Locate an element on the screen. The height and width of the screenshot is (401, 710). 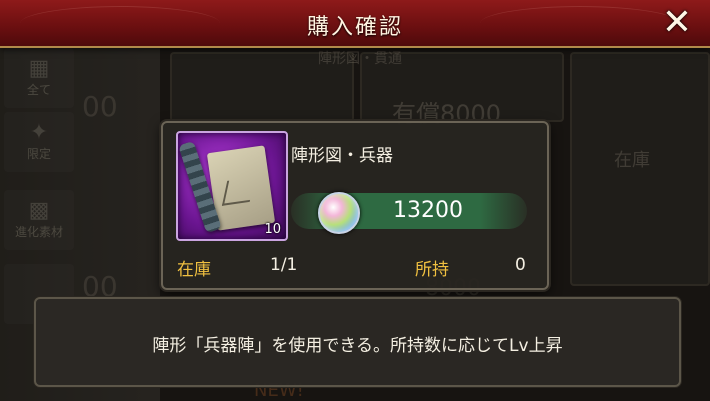
header-bar: 購入確認 ✕ is located at coordinates (355, 24).